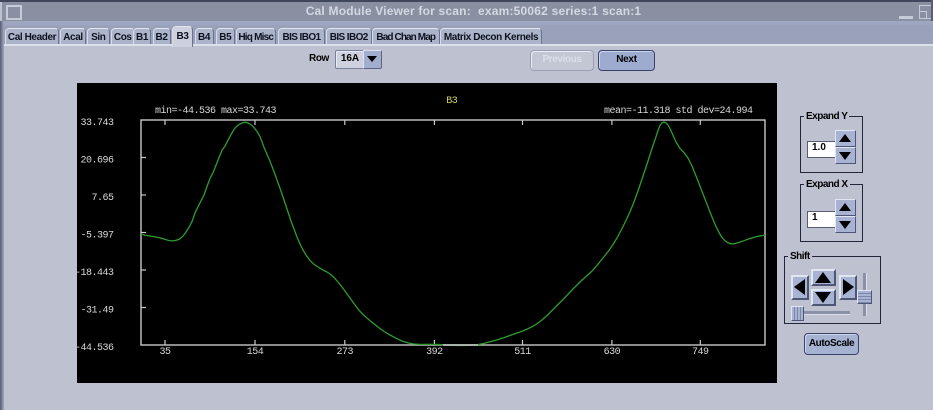 The width and height of the screenshot is (933, 410). I want to click on svg-text: 35, so click(165, 352).